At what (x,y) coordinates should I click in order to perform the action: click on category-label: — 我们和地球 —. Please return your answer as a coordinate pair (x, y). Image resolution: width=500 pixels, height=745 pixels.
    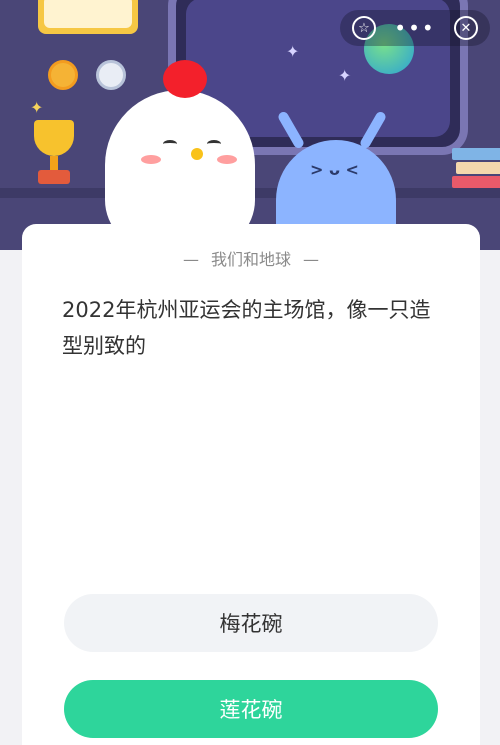
    Looking at the image, I should click on (251, 258).